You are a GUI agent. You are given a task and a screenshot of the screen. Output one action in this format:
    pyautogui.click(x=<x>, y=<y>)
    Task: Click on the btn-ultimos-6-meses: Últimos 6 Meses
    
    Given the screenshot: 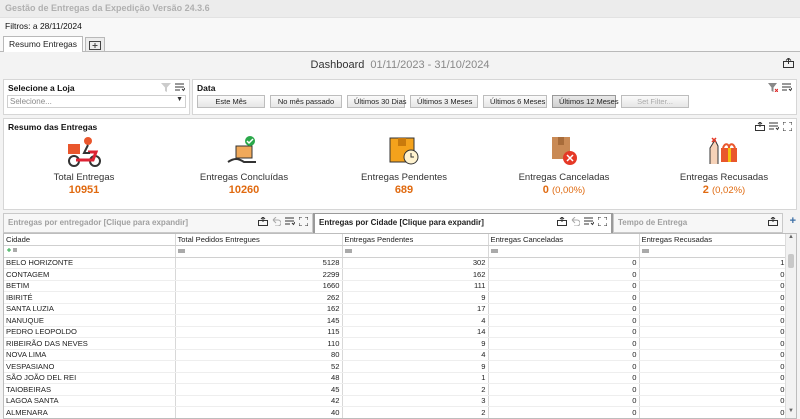 What is the action you would take?
    pyautogui.click(x=515, y=101)
    